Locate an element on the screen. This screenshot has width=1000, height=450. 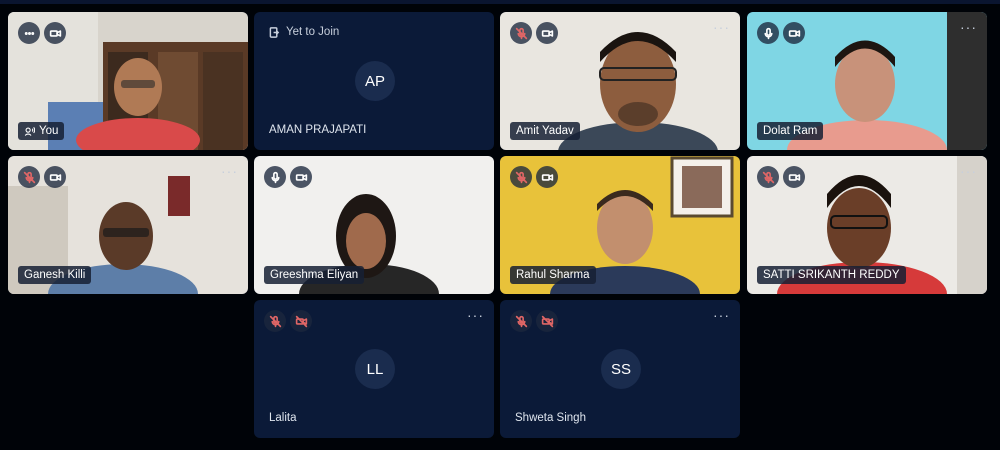
name-tag: Shweta Singh is located at coordinates (550, 418).